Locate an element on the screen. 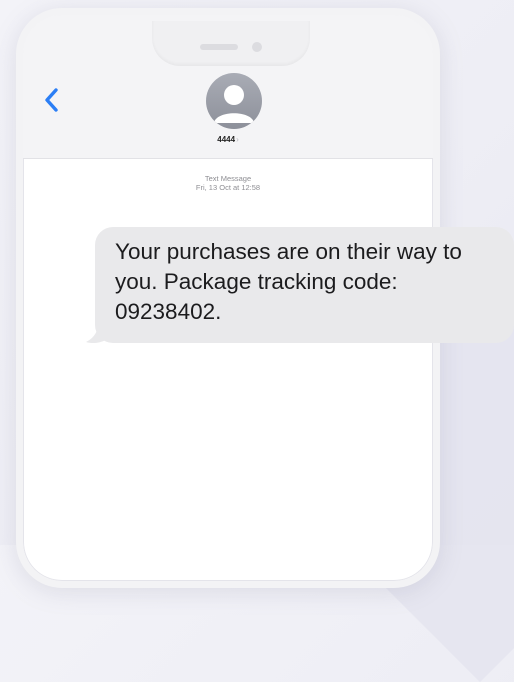  chevron-left-icon is located at coordinates (51, 100).